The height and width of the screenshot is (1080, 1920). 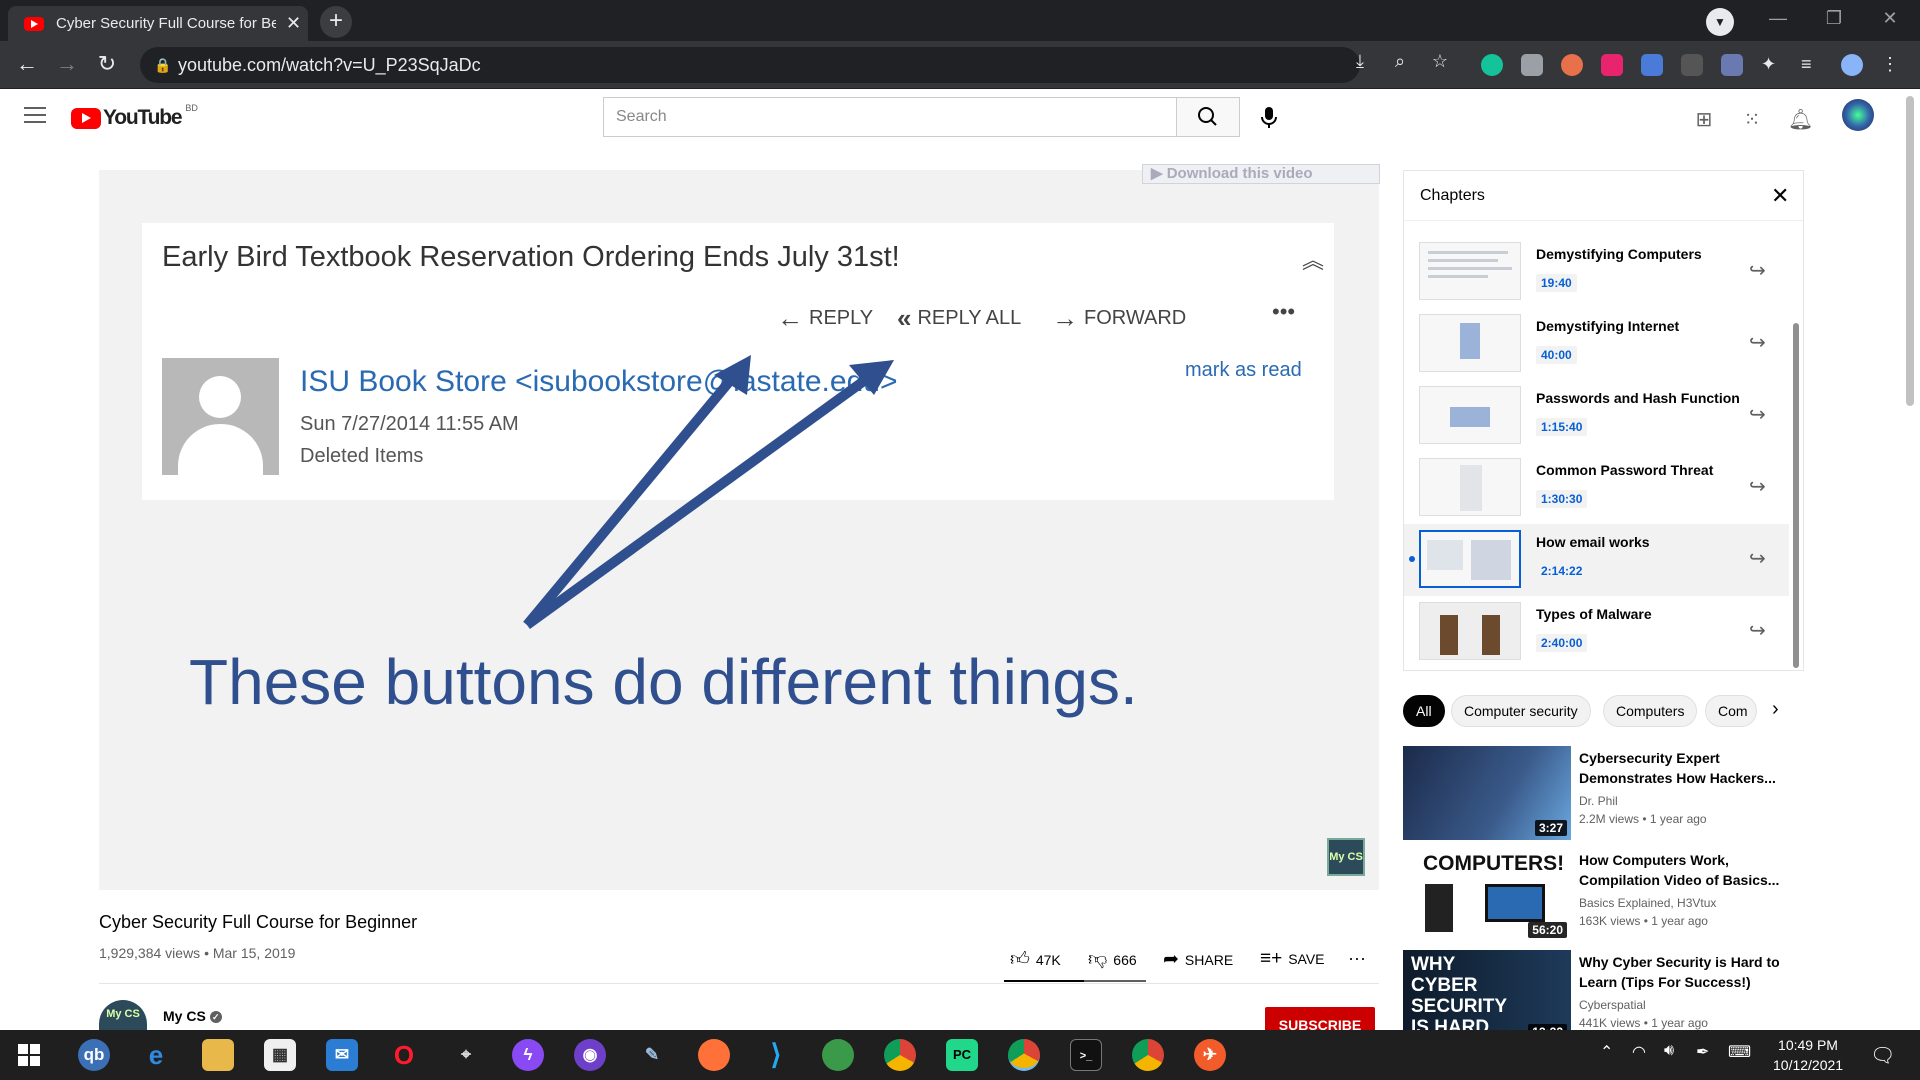 What do you see at coordinates (1292, 959) in the screenshot?
I see `save-button: ≡+ SAVE` at bounding box center [1292, 959].